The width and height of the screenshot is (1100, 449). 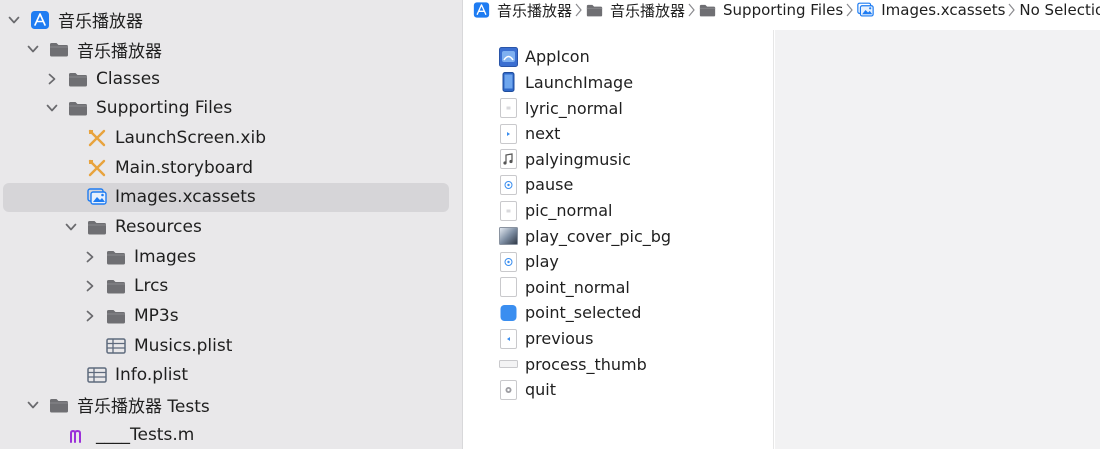 I want to click on app-icon-set-icon, so click(x=508, y=56).